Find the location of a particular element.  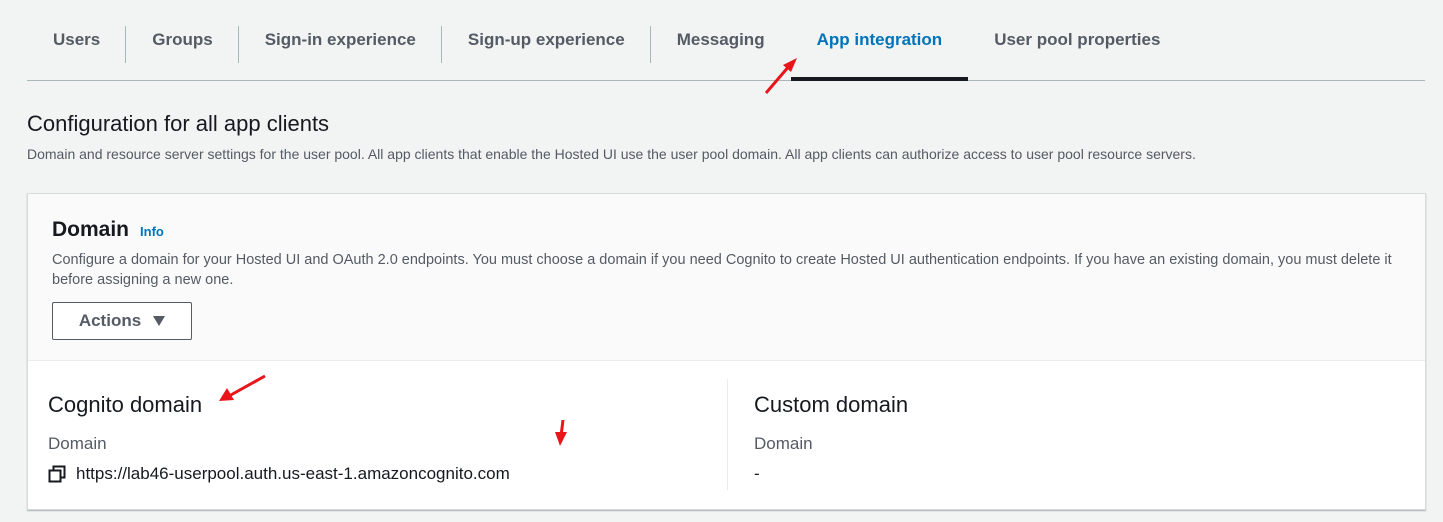

tab-users: Users is located at coordinates (77, 40).